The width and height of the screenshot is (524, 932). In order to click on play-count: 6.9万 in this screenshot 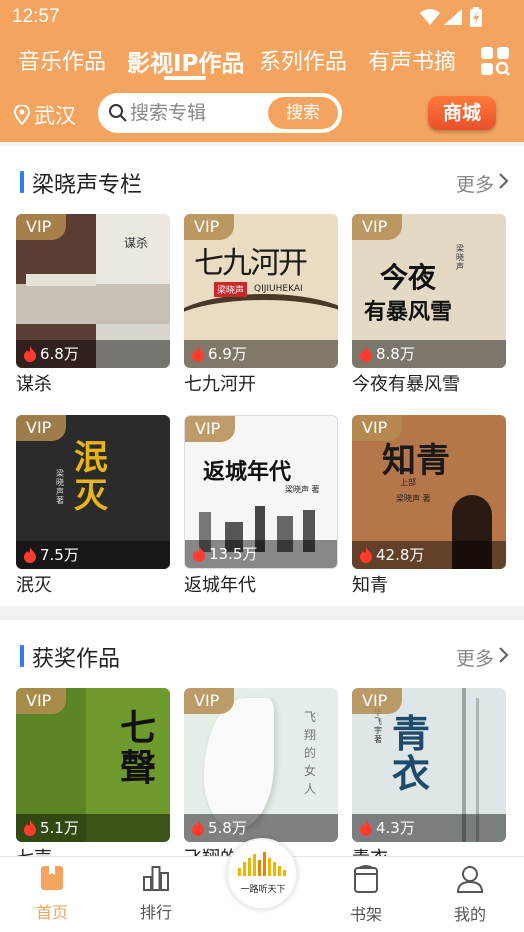, I will do `click(261, 354)`.